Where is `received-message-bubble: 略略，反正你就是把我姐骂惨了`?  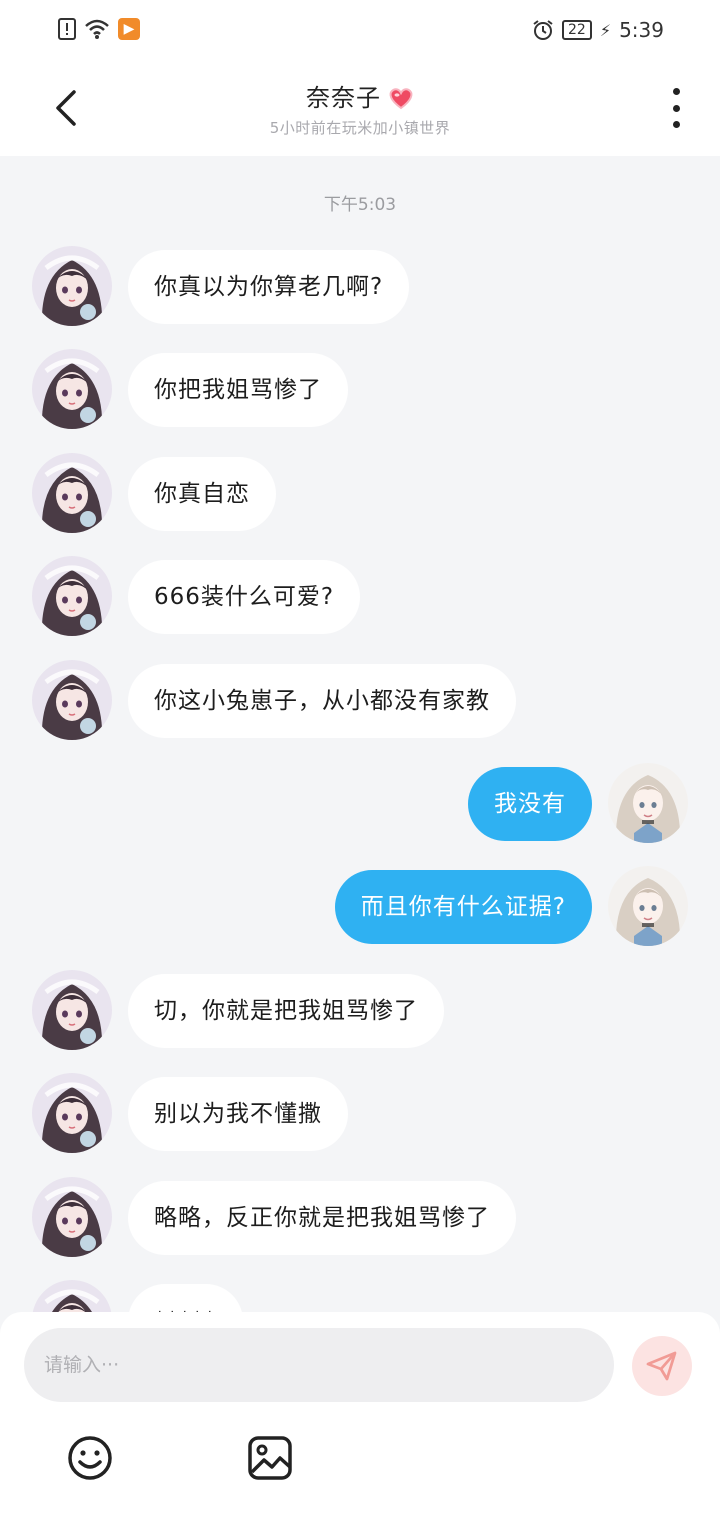 received-message-bubble: 略略，反正你就是把我姐骂惨了 is located at coordinates (322, 1218).